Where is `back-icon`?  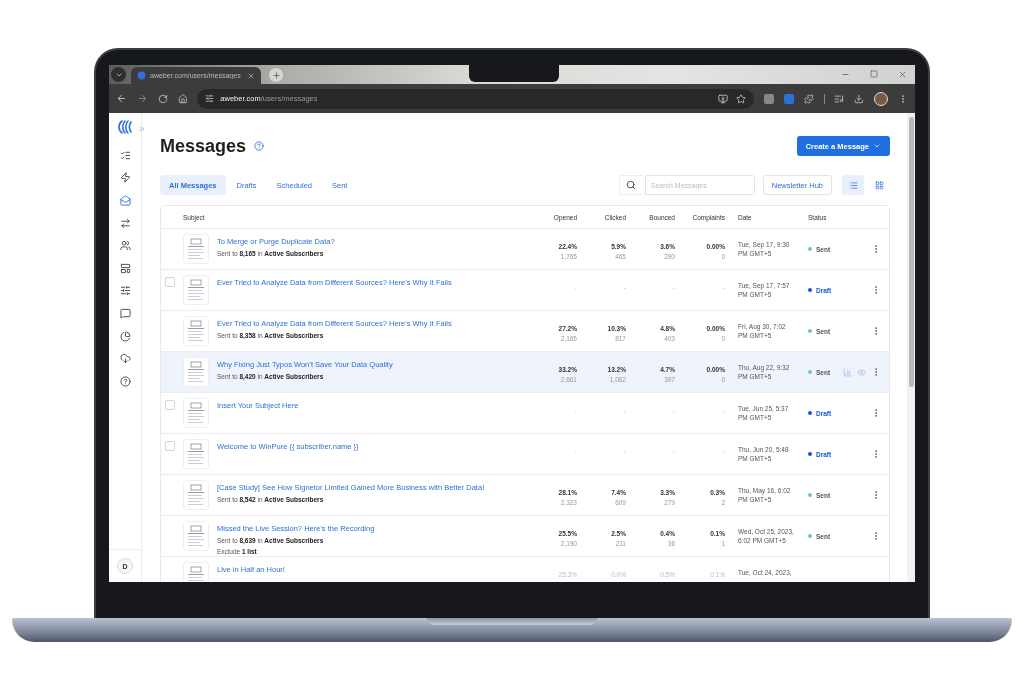
back-icon is located at coordinates (121, 98).